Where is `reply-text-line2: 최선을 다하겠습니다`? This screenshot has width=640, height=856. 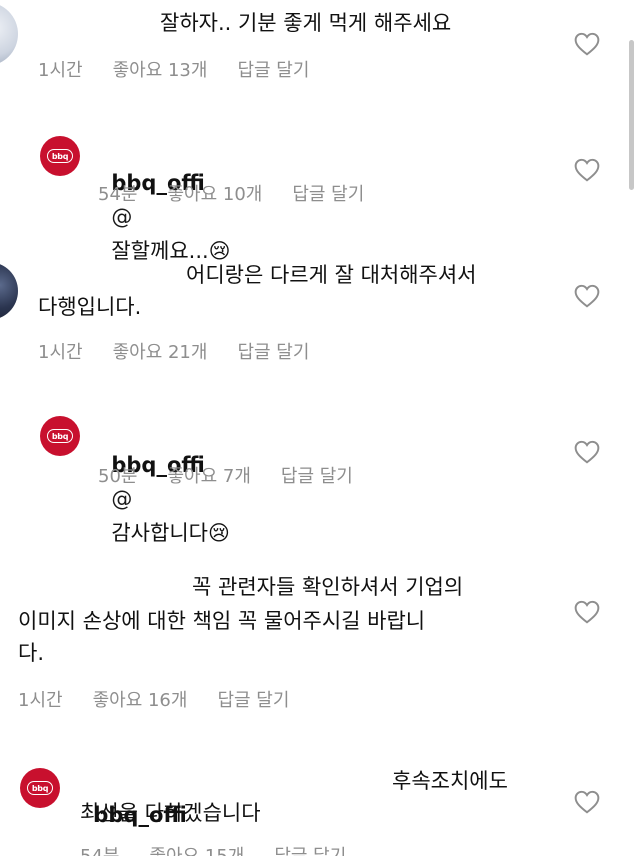 reply-text-line2: 최선을 다하겠습니다 is located at coordinates (170, 813).